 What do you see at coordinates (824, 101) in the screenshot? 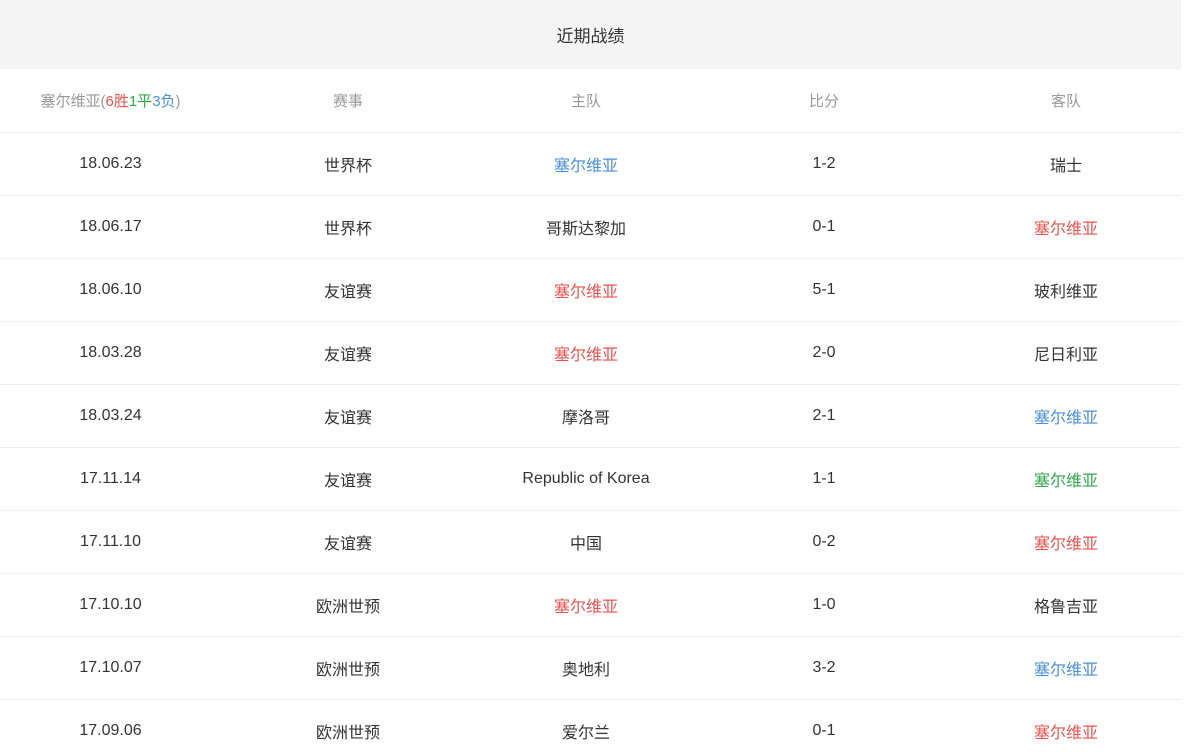
I see `score-header: 比分` at bounding box center [824, 101].